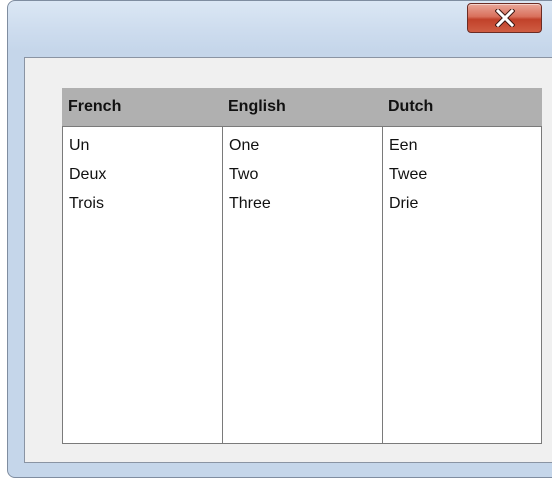 The height and width of the screenshot is (483, 552). Describe the element at coordinates (462, 107) in the screenshot. I see `column-header-dutch: Dutch` at that location.